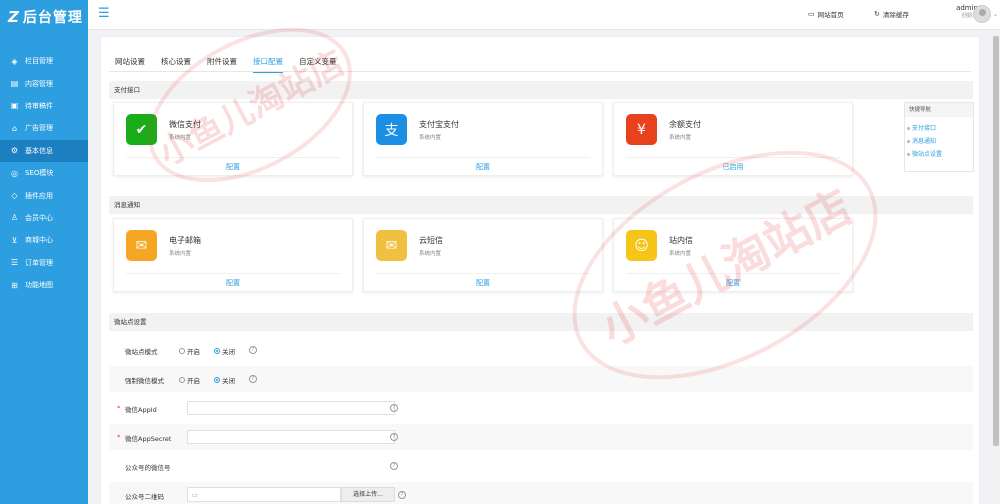 This screenshot has width=1000, height=504. What do you see at coordinates (14, 173) in the screenshot?
I see `seo-icon: ◎` at bounding box center [14, 173].